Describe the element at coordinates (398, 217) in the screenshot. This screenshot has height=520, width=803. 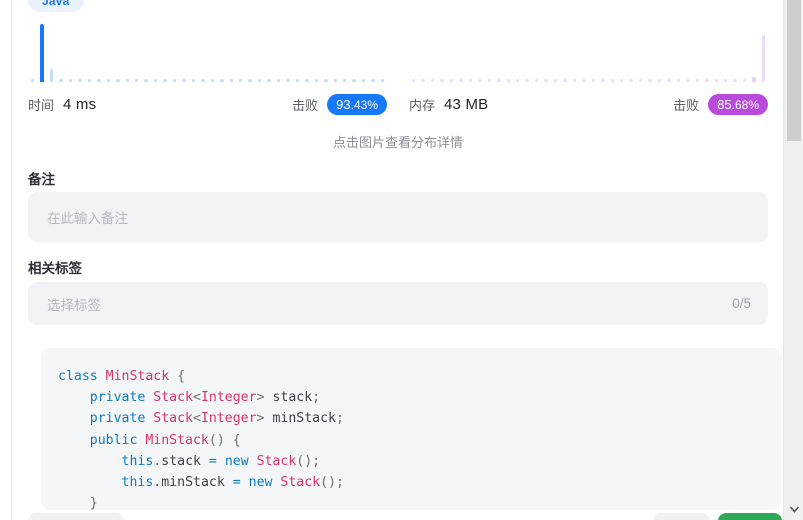
I see `notes-input: 在此输入备注` at that location.